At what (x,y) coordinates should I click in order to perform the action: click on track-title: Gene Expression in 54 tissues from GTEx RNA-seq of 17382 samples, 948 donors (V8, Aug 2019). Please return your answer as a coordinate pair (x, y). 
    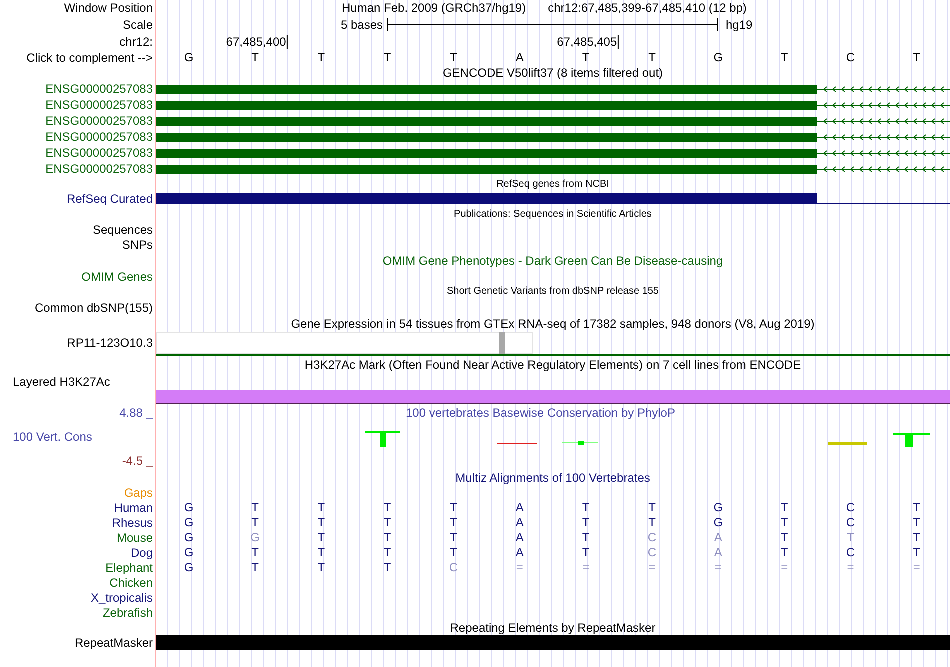
    Looking at the image, I should click on (553, 324).